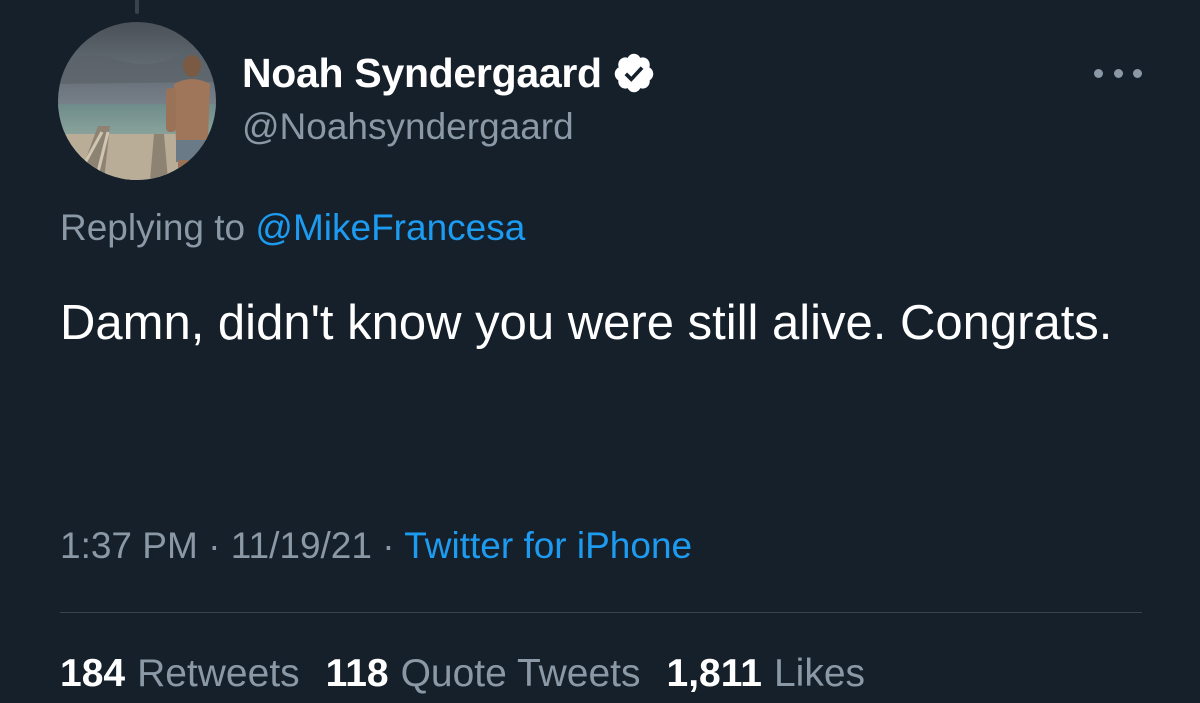 The width and height of the screenshot is (1200, 703). Describe the element at coordinates (714, 673) in the screenshot. I see `likes-count: 1,811` at that location.